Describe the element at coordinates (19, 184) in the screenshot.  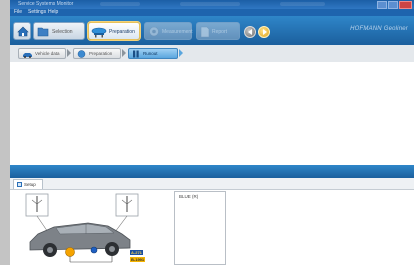
I see `setup-icon` at that location.